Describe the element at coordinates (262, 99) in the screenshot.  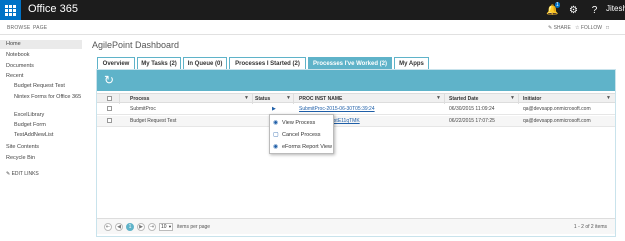
I see `column-header-status: Status` at that location.